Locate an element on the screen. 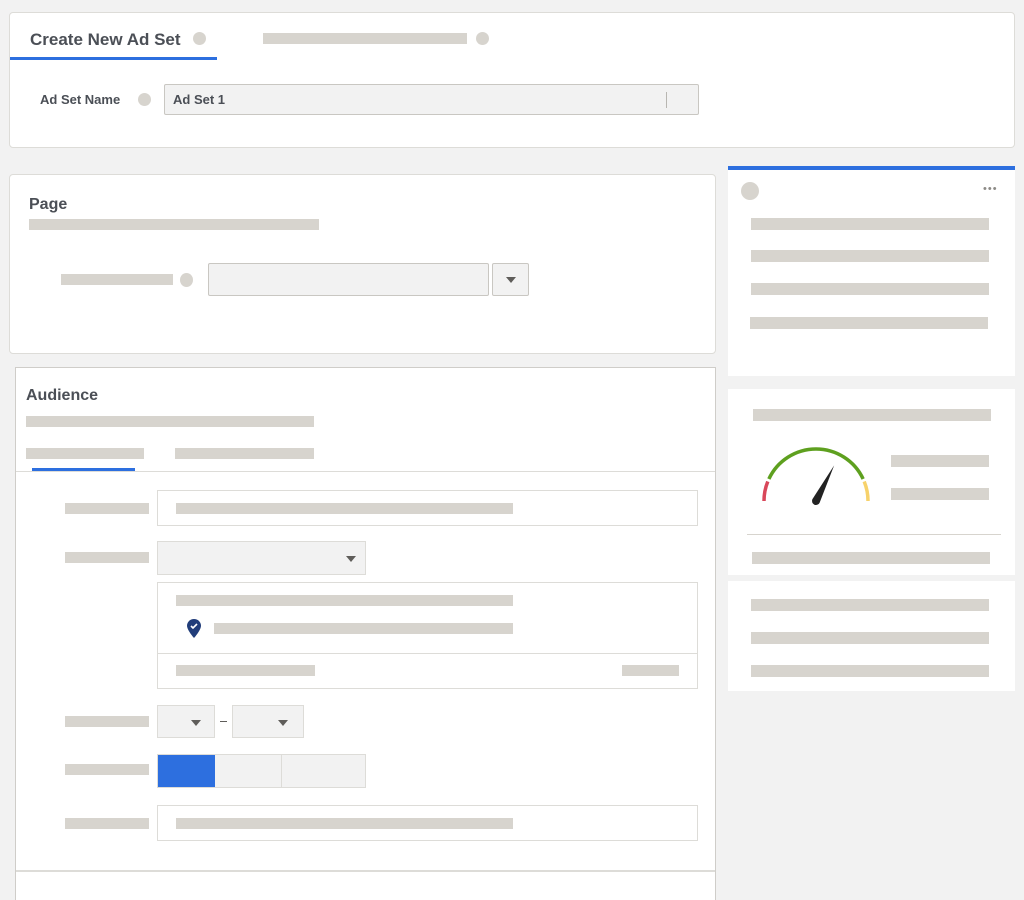  audience-text-input is located at coordinates (427, 508).